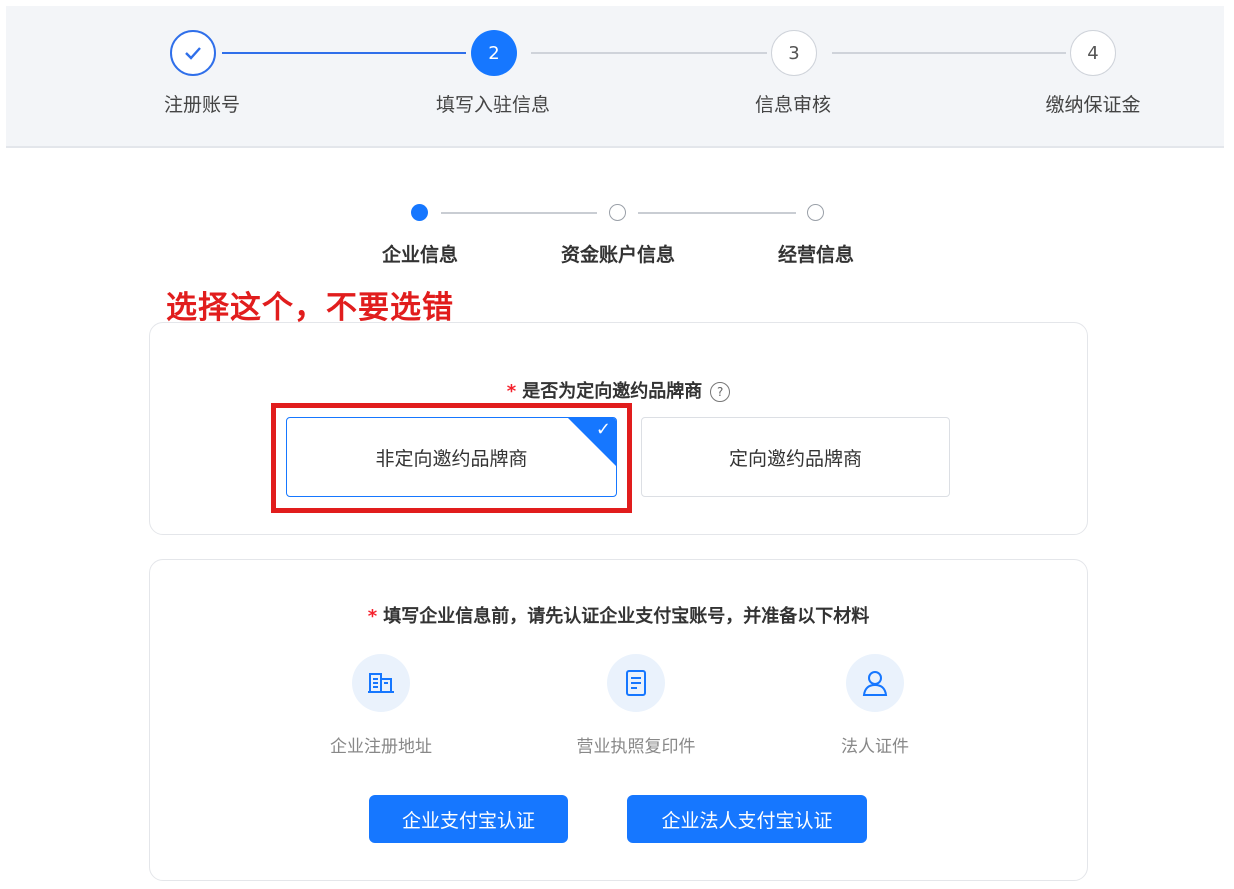 This screenshot has width=1234, height=889. I want to click on material-label: 法人证件, so click(875, 747).